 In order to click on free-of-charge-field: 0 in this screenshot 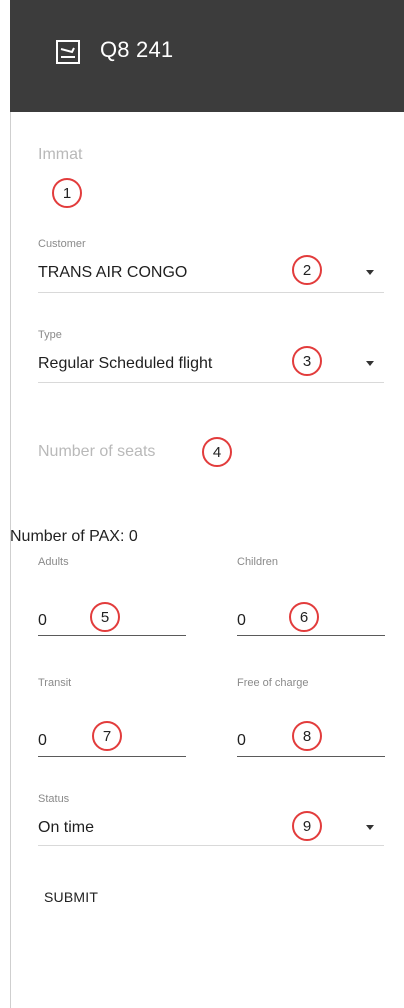, I will do `click(241, 741)`.